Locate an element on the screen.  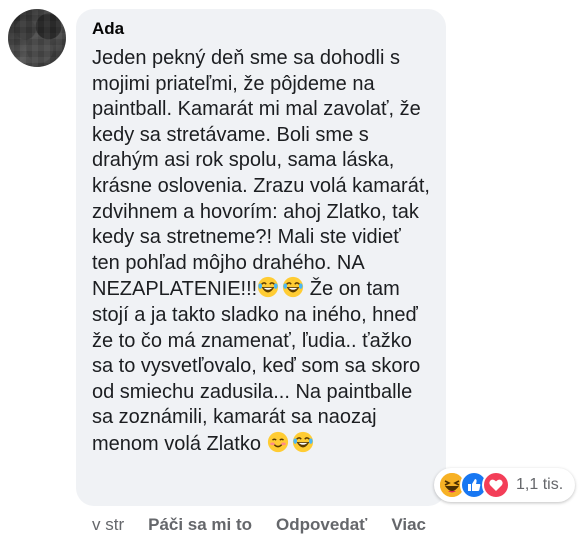
reactions-summary: 1,1 tis. is located at coordinates (505, 485).